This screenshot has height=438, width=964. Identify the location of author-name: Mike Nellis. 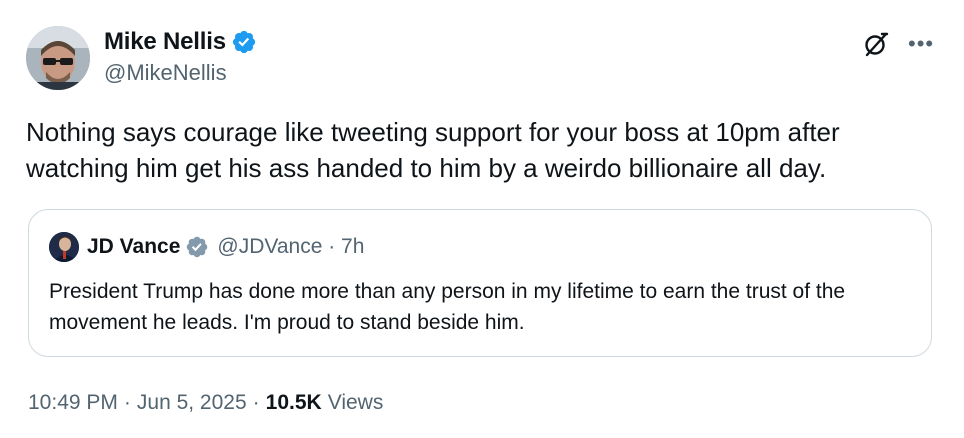
(165, 42).